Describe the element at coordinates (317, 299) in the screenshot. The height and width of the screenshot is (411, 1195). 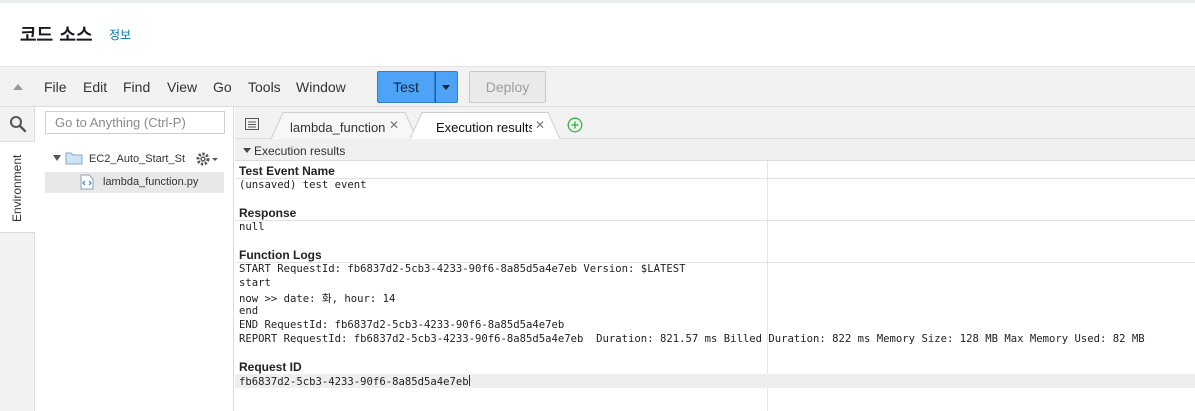
I see `log-line: now >> date: 화, hour: 14` at that location.